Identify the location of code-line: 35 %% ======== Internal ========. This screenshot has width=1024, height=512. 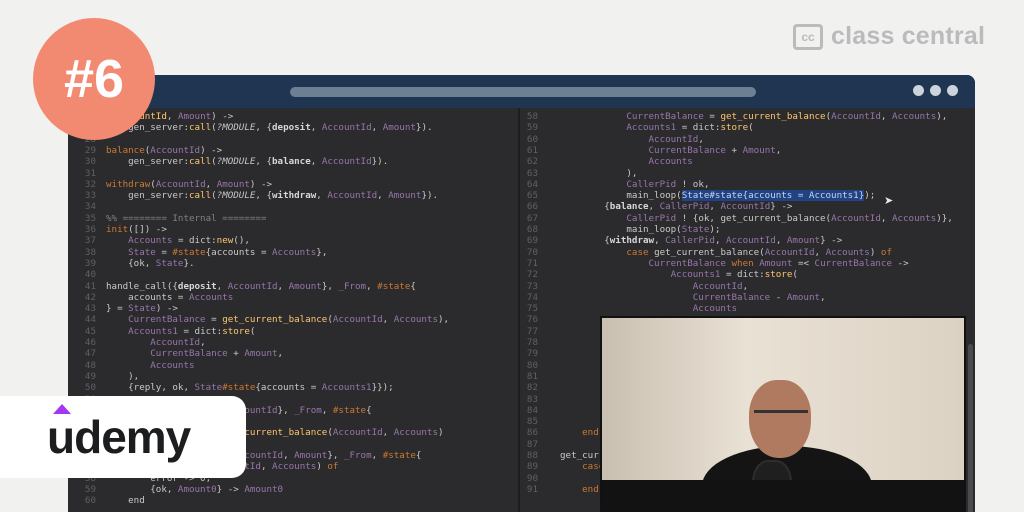
(167, 218).